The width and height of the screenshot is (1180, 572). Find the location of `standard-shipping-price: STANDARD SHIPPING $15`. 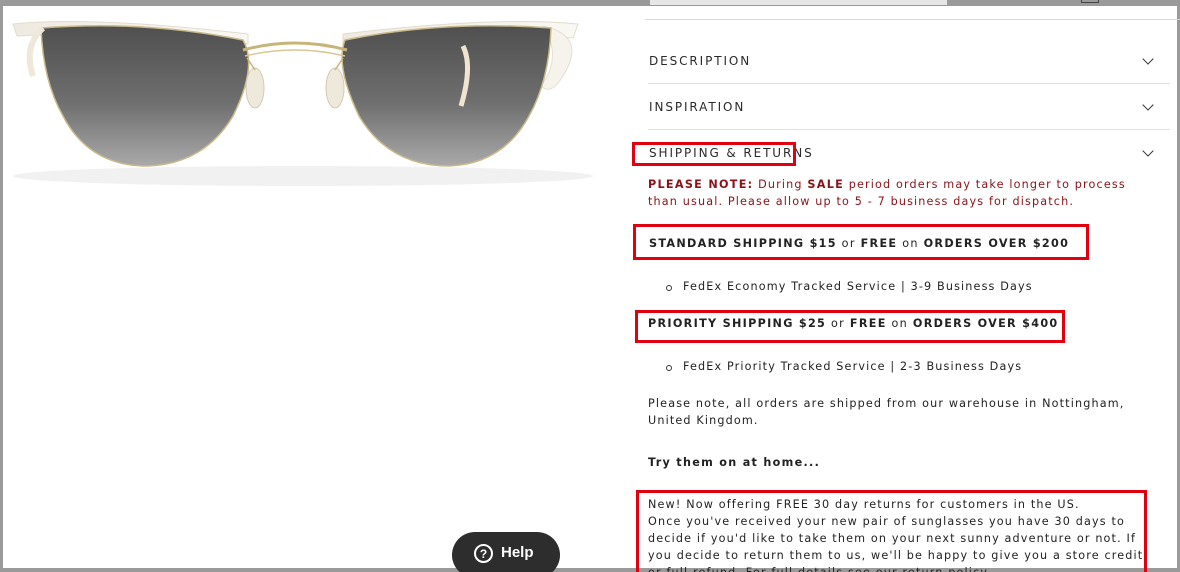

standard-shipping-price: STANDARD SHIPPING $15 is located at coordinates (743, 243).